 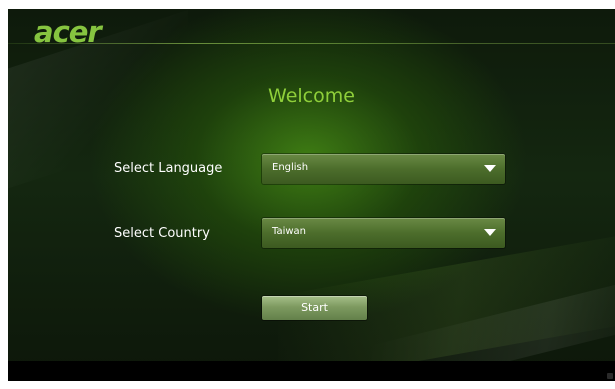 What do you see at coordinates (610, 376) in the screenshot?
I see `status-icon` at bounding box center [610, 376].